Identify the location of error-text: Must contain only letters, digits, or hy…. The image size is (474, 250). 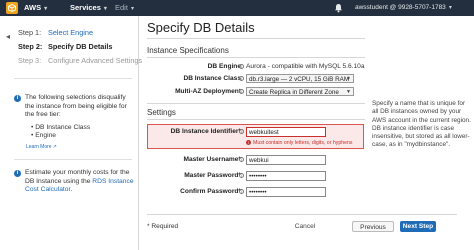
(303, 143).